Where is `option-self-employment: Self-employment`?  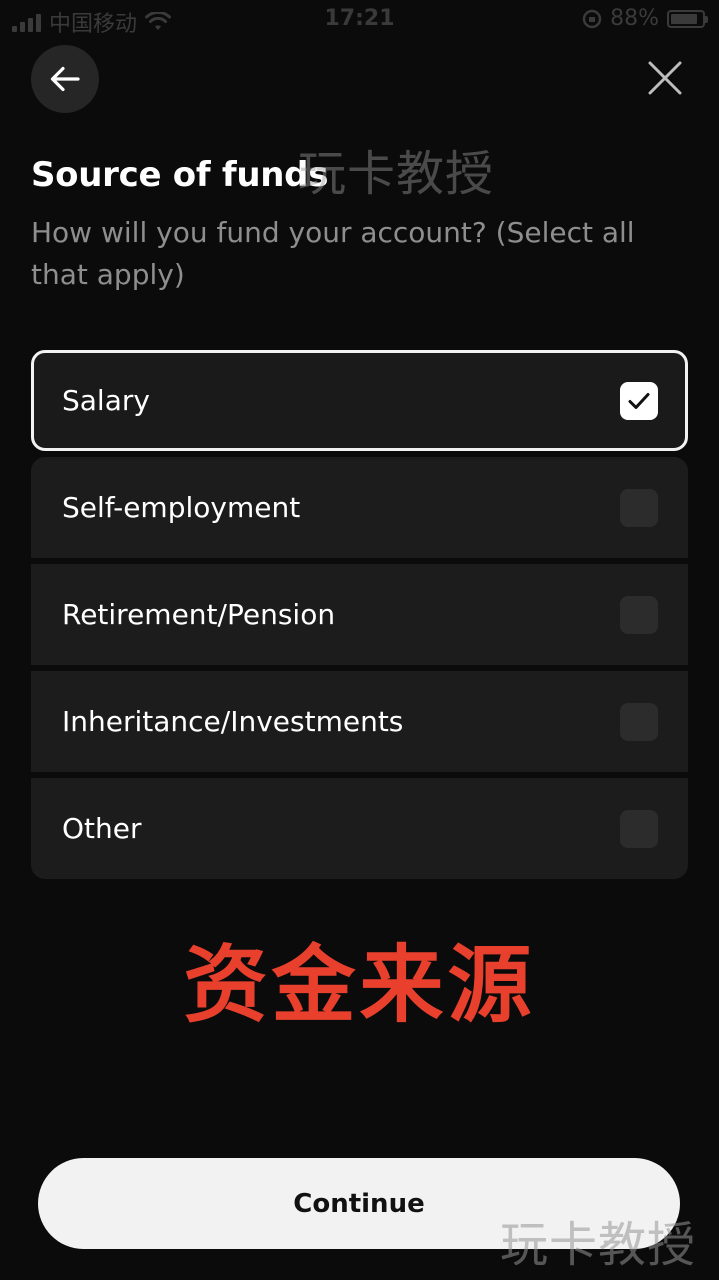 option-self-employment: Self-employment is located at coordinates (359, 507).